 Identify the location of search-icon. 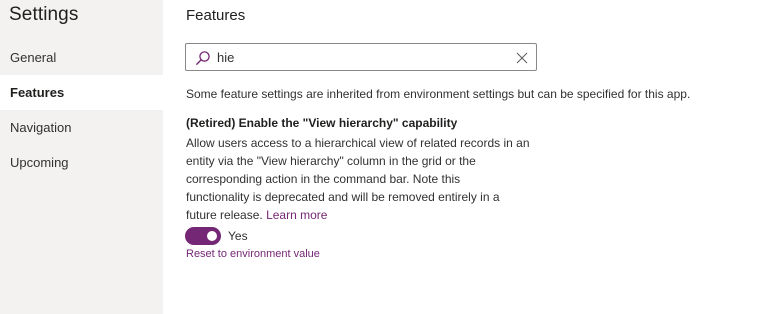
(203, 58).